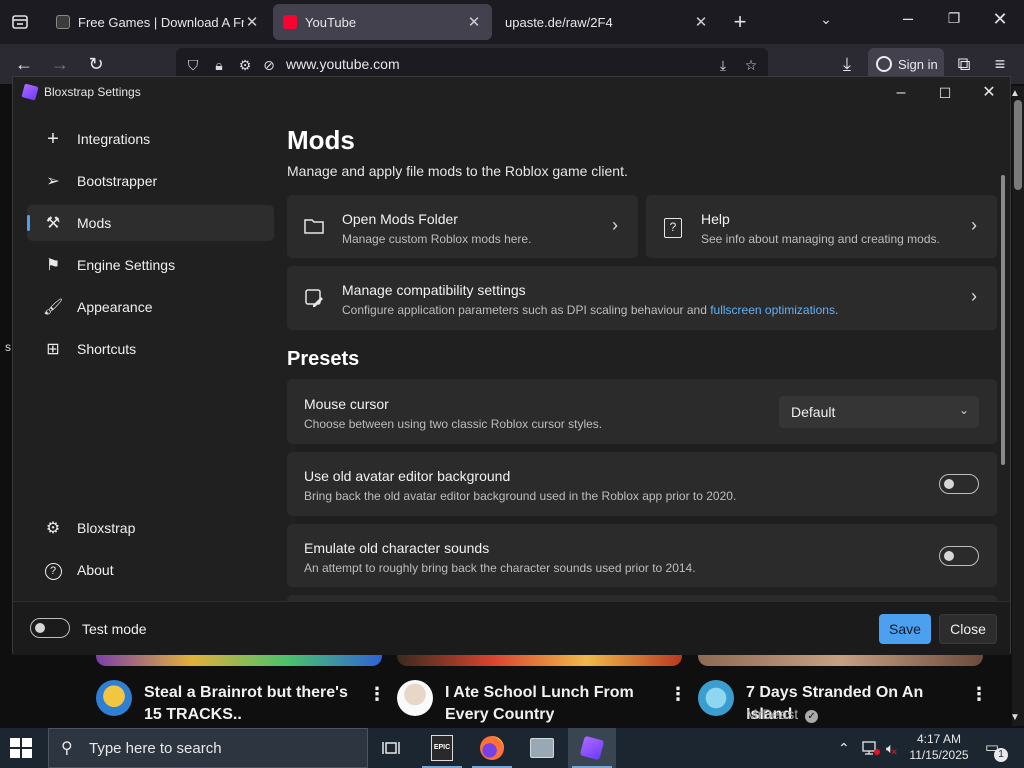 The width and height of the screenshot is (1024, 768). I want to click on scroll-up-arrow-icon: ▲, so click(1015, 93).